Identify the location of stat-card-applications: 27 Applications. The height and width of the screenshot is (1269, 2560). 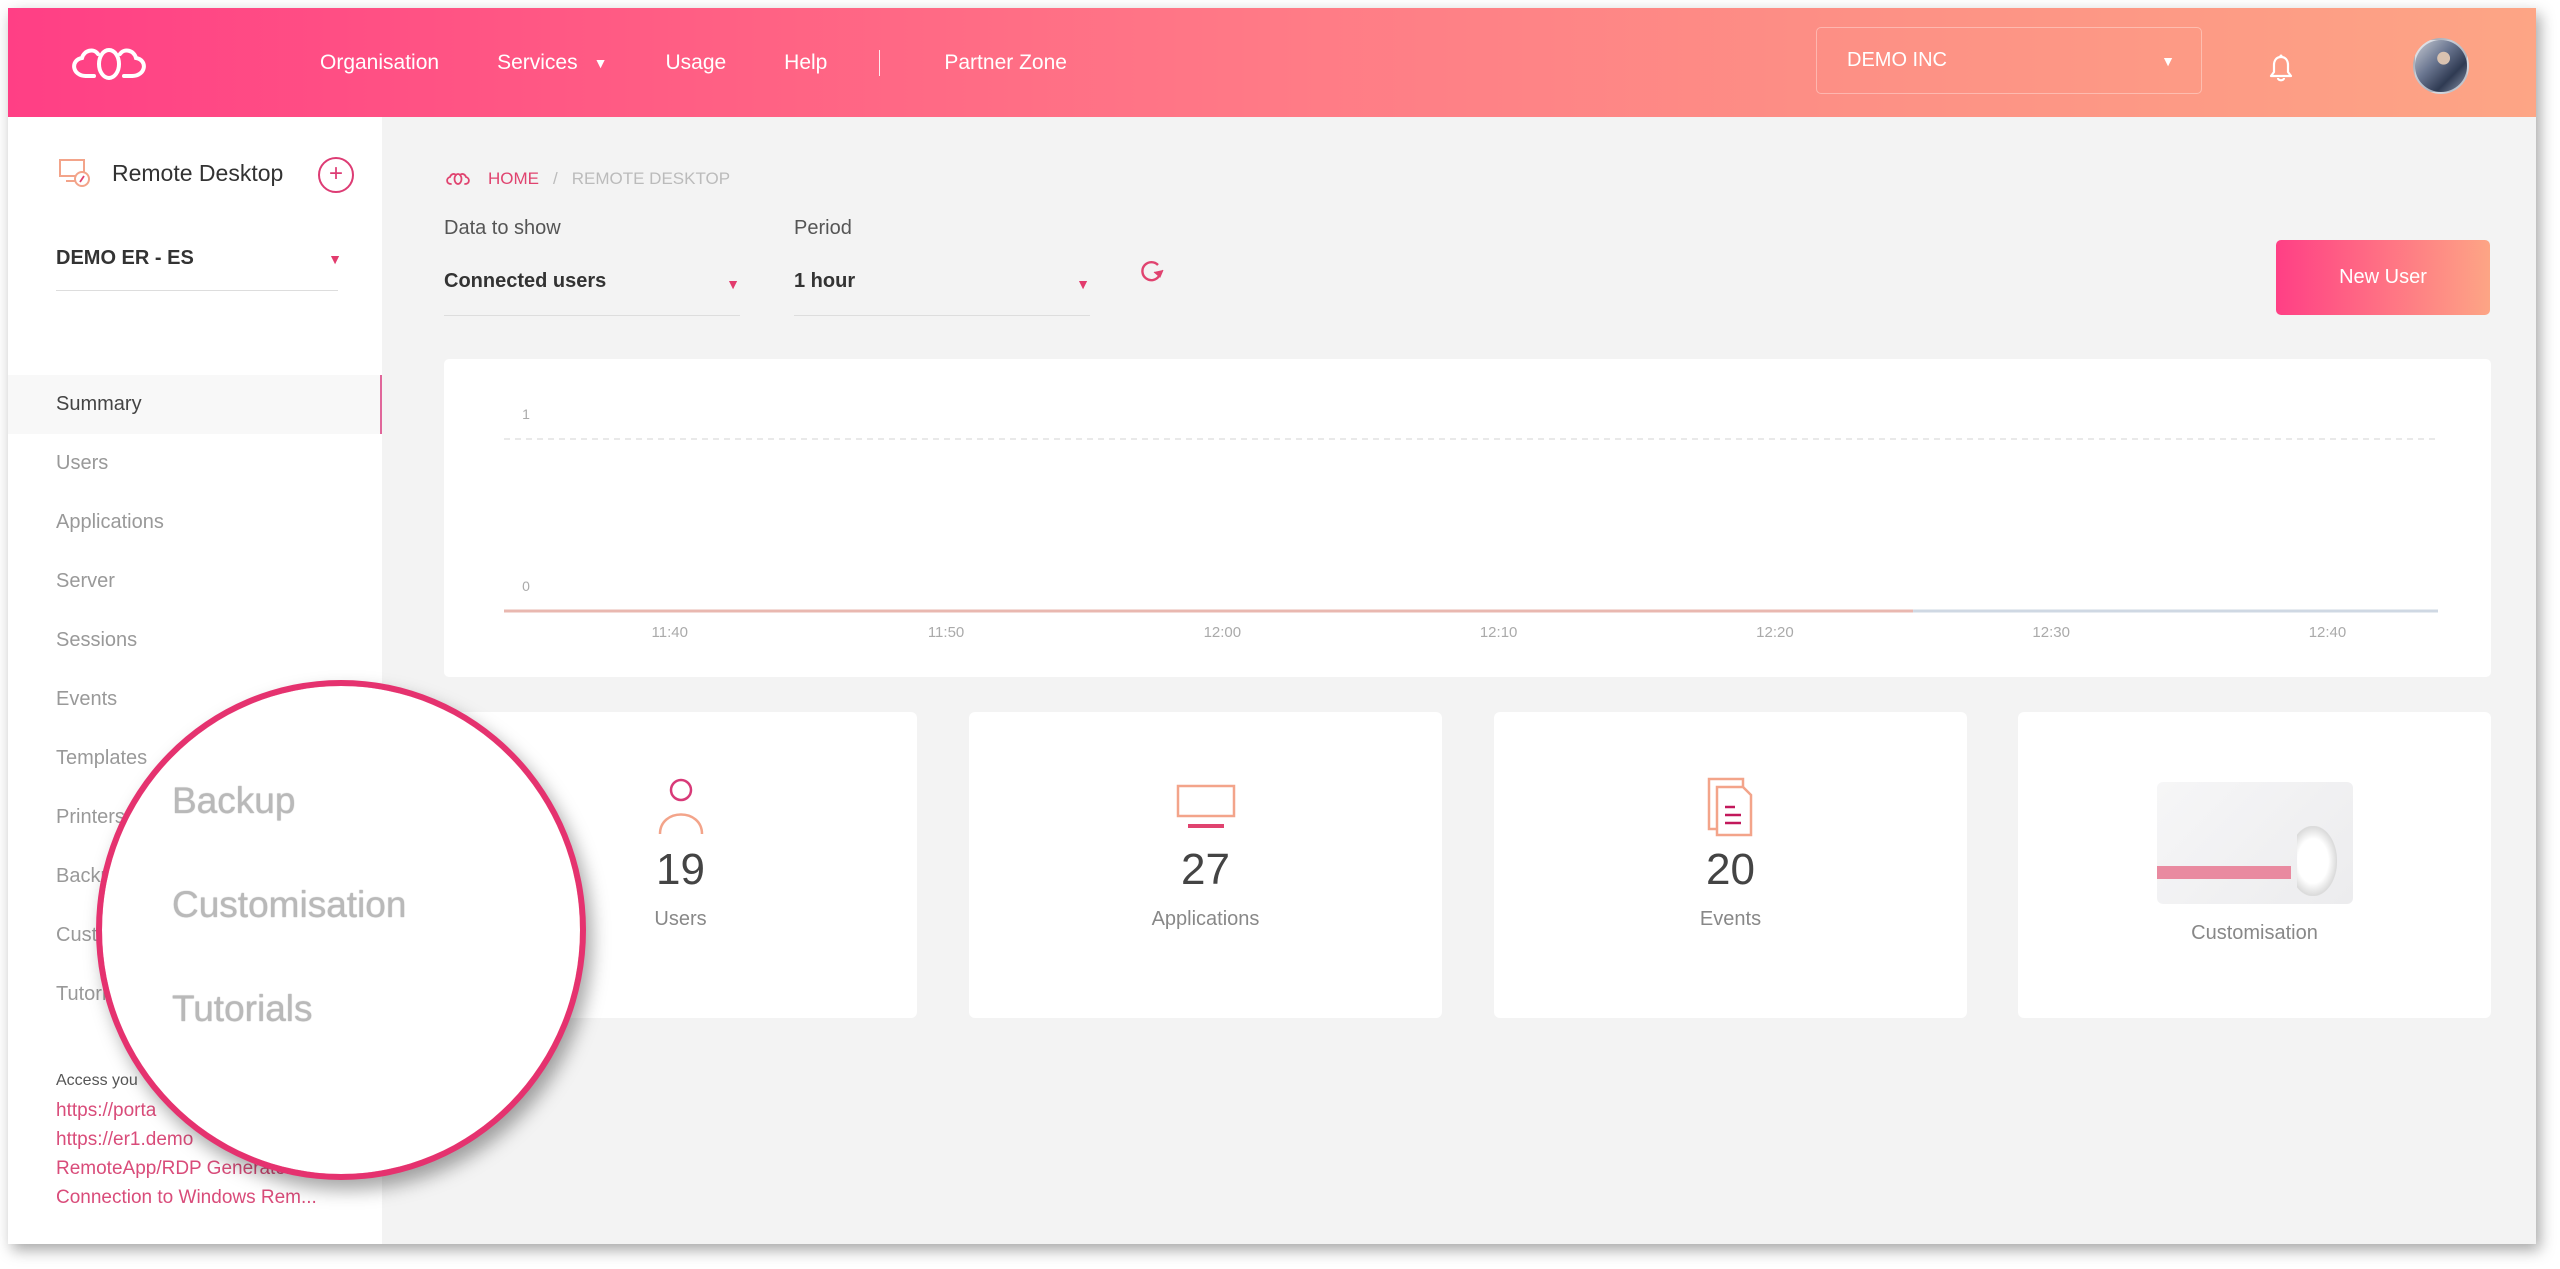
(1205, 865).